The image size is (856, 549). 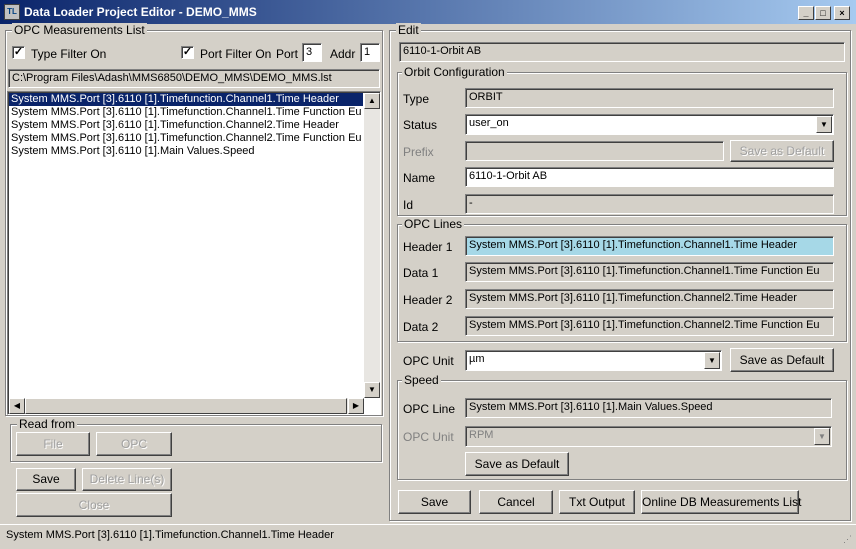 I want to click on resize-grip-icon: ⋰, so click(x=845, y=540).